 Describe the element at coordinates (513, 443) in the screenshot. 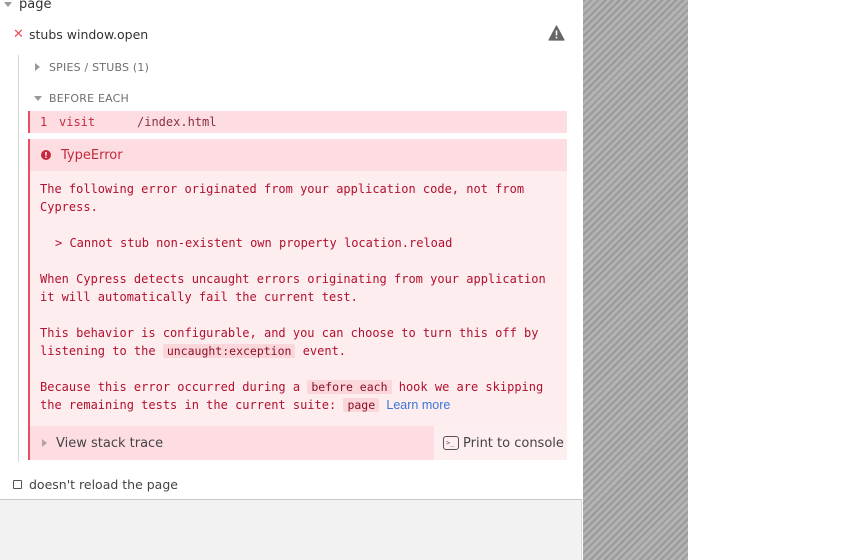

I see `print-to-console-label: Print to console` at that location.